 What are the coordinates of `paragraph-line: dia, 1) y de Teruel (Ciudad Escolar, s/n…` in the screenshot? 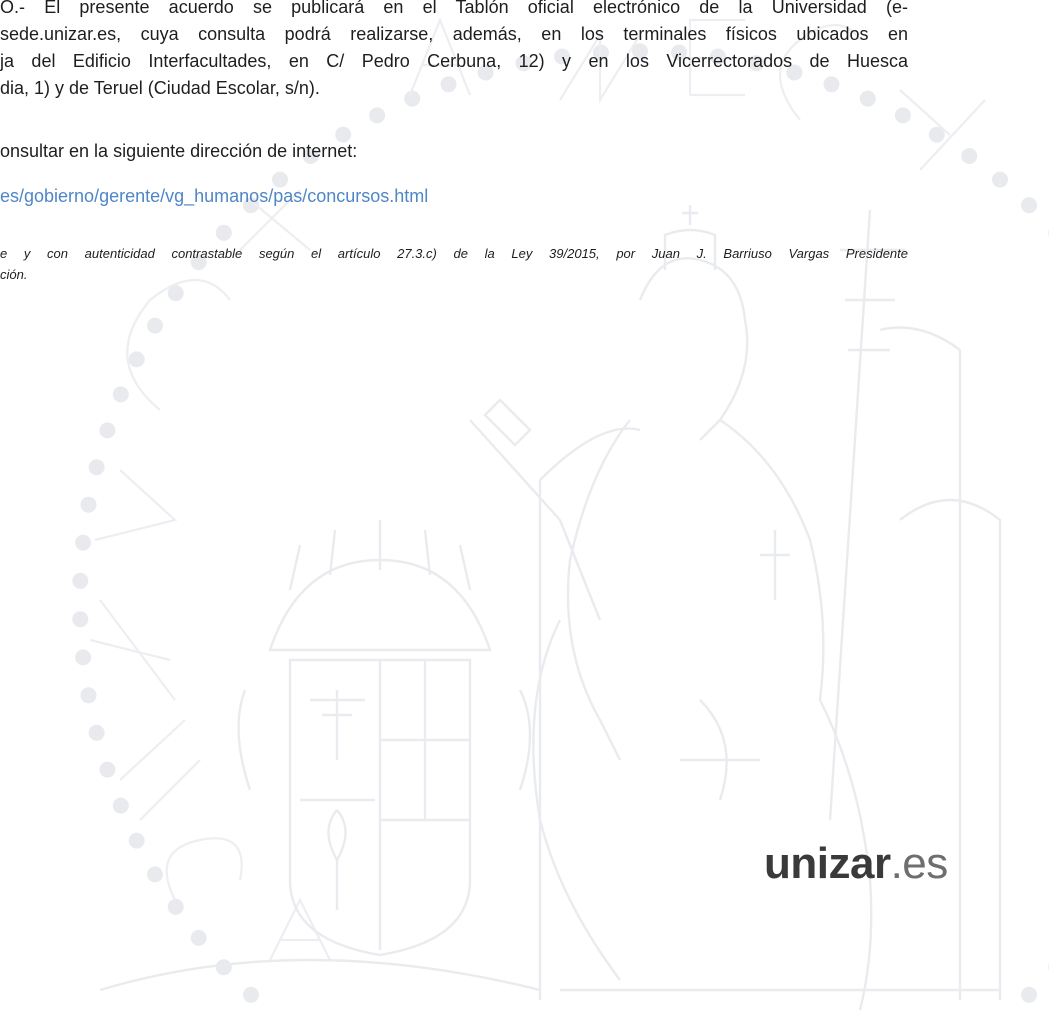 It's located at (160, 88).